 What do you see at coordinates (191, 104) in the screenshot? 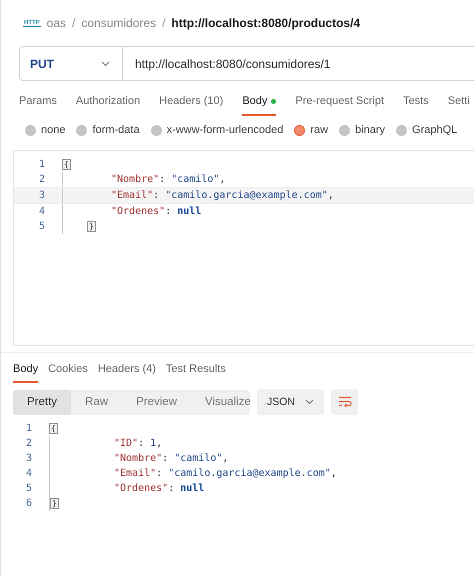
I see `request-tab: Headers (10)` at bounding box center [191, 104].